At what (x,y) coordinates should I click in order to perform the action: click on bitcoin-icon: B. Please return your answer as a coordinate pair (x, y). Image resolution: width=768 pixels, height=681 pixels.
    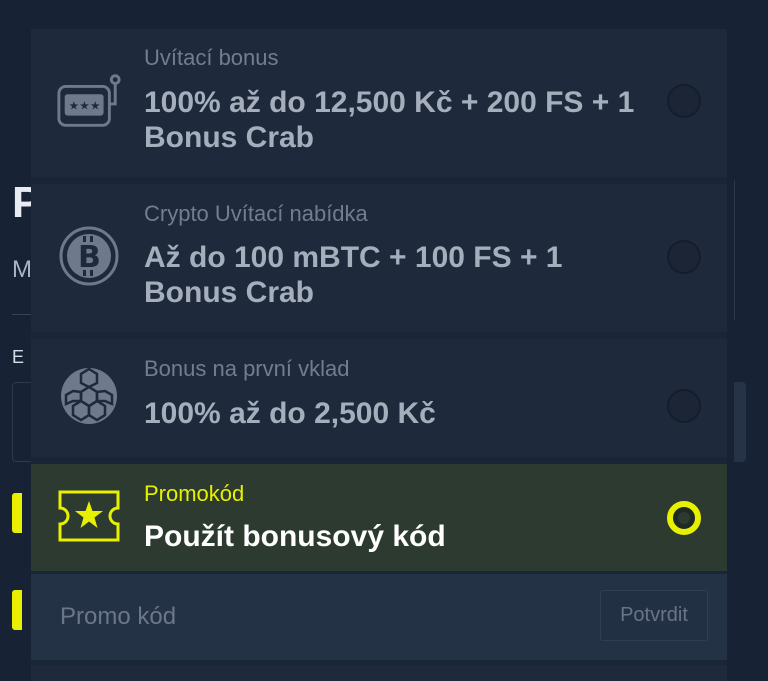
    Looking at the image, I should click on (89, 256).